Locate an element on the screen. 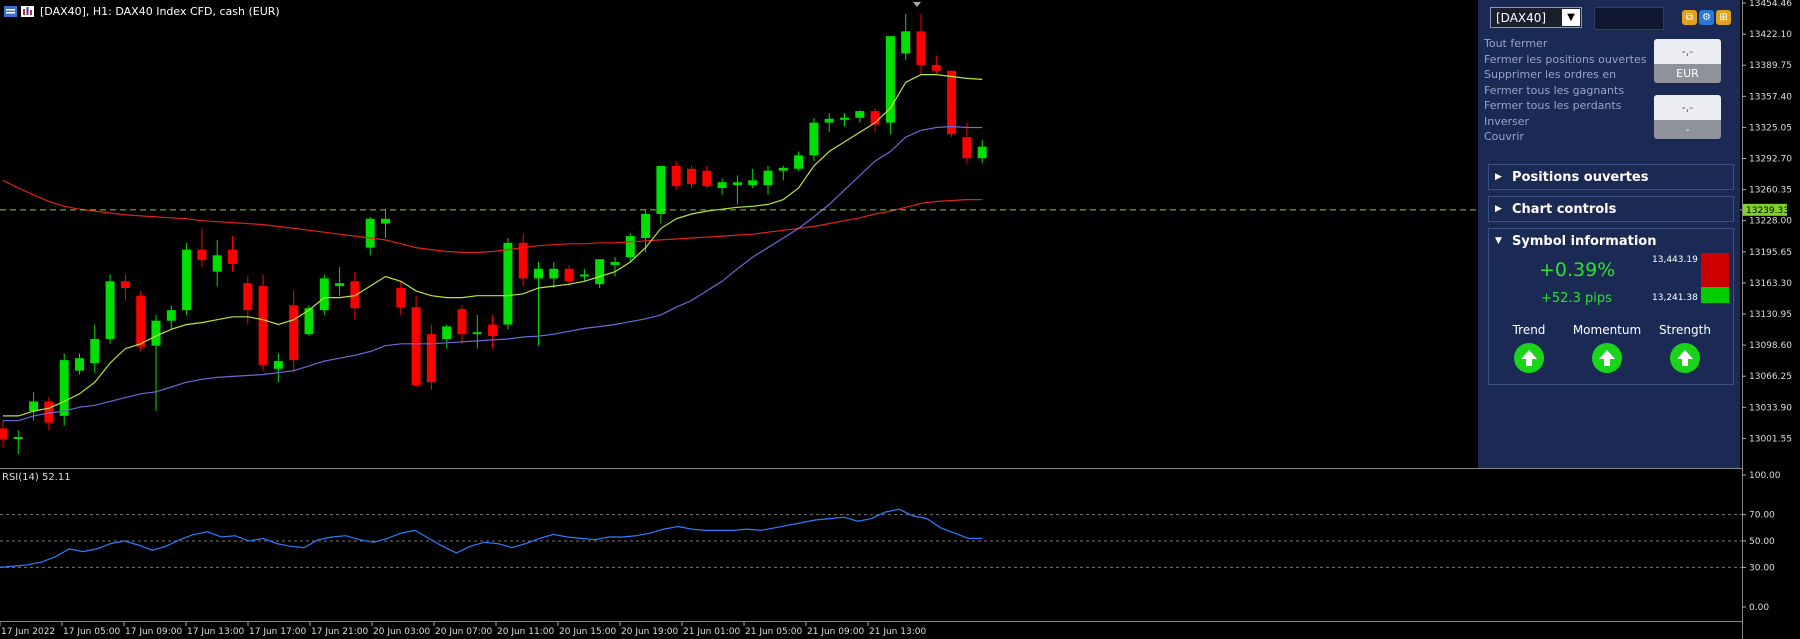 The height and width of the screenshot is (639, 1800). high-range-bar is located at coordinates (1715, 270).